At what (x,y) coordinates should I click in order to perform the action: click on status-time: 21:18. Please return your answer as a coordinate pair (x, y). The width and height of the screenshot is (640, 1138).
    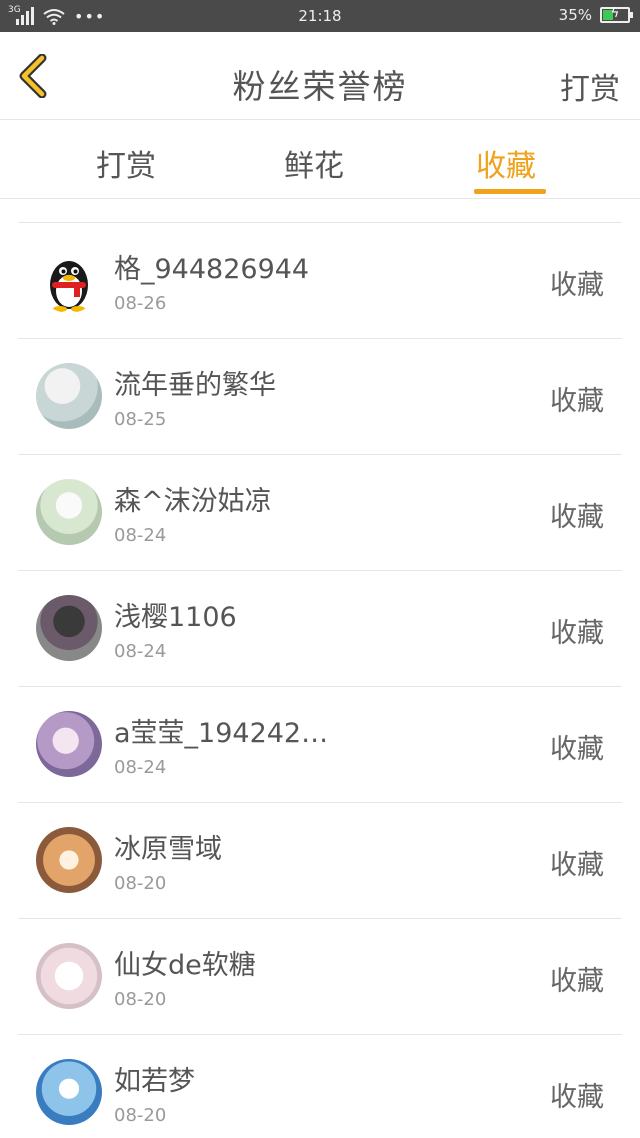
    Looking at the image, I should click on (320, 16).